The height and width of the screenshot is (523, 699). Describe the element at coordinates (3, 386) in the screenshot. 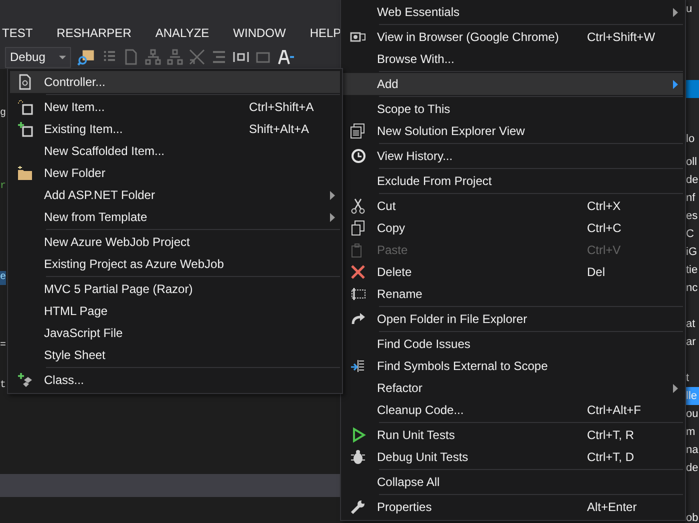

I see `code-text: t` at that location.